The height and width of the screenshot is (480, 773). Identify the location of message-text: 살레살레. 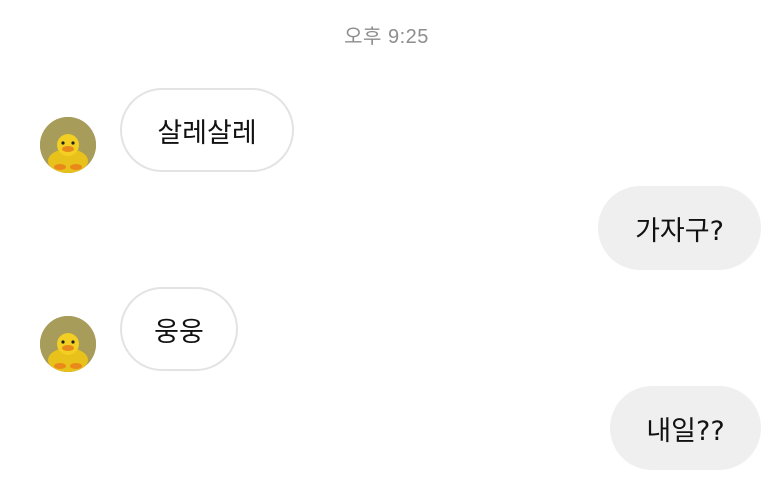
(207, 133).